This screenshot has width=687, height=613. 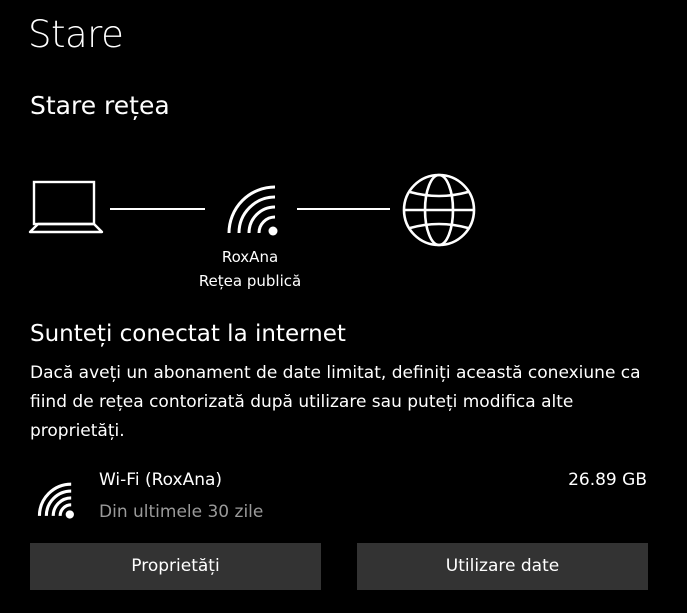 What do you see at coordinates (188, 334) in the screenshot?
I see `connection-status-heading: Sunteți conectat la internet` at bounding box center [188, 334].